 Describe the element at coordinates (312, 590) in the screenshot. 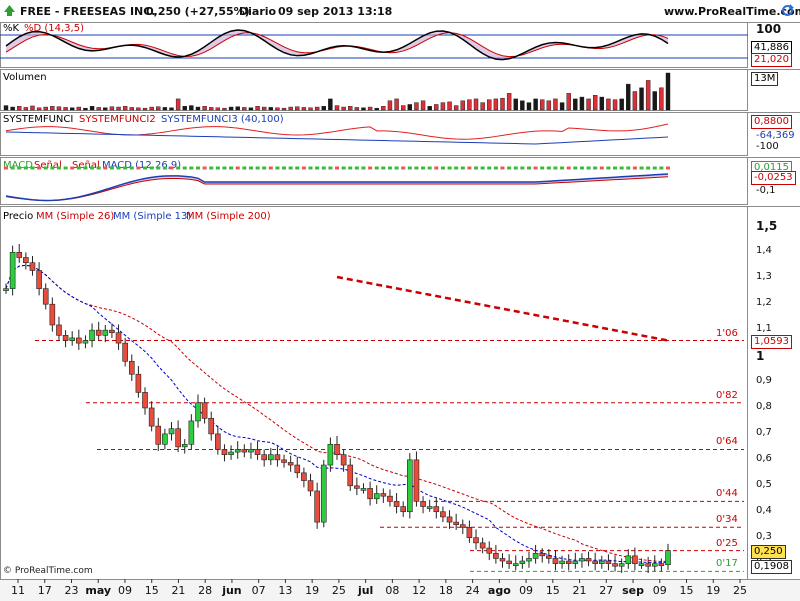

I see `x-tick-label: 19` at that location.